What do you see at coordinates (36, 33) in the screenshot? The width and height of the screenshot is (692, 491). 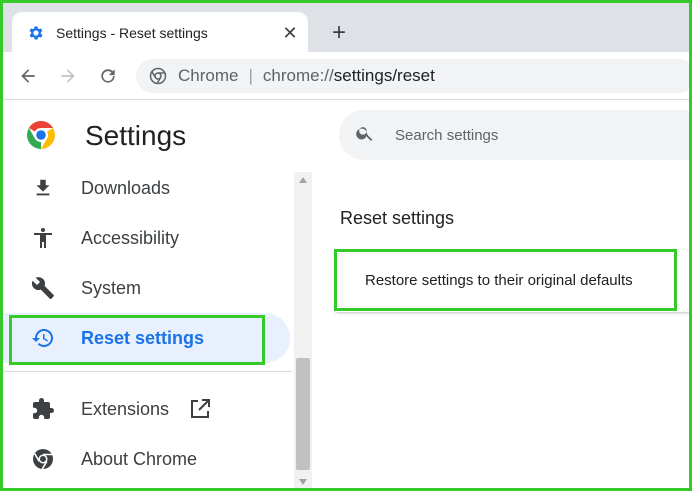 I see `gear-icon` at bounding box center [36, 33].